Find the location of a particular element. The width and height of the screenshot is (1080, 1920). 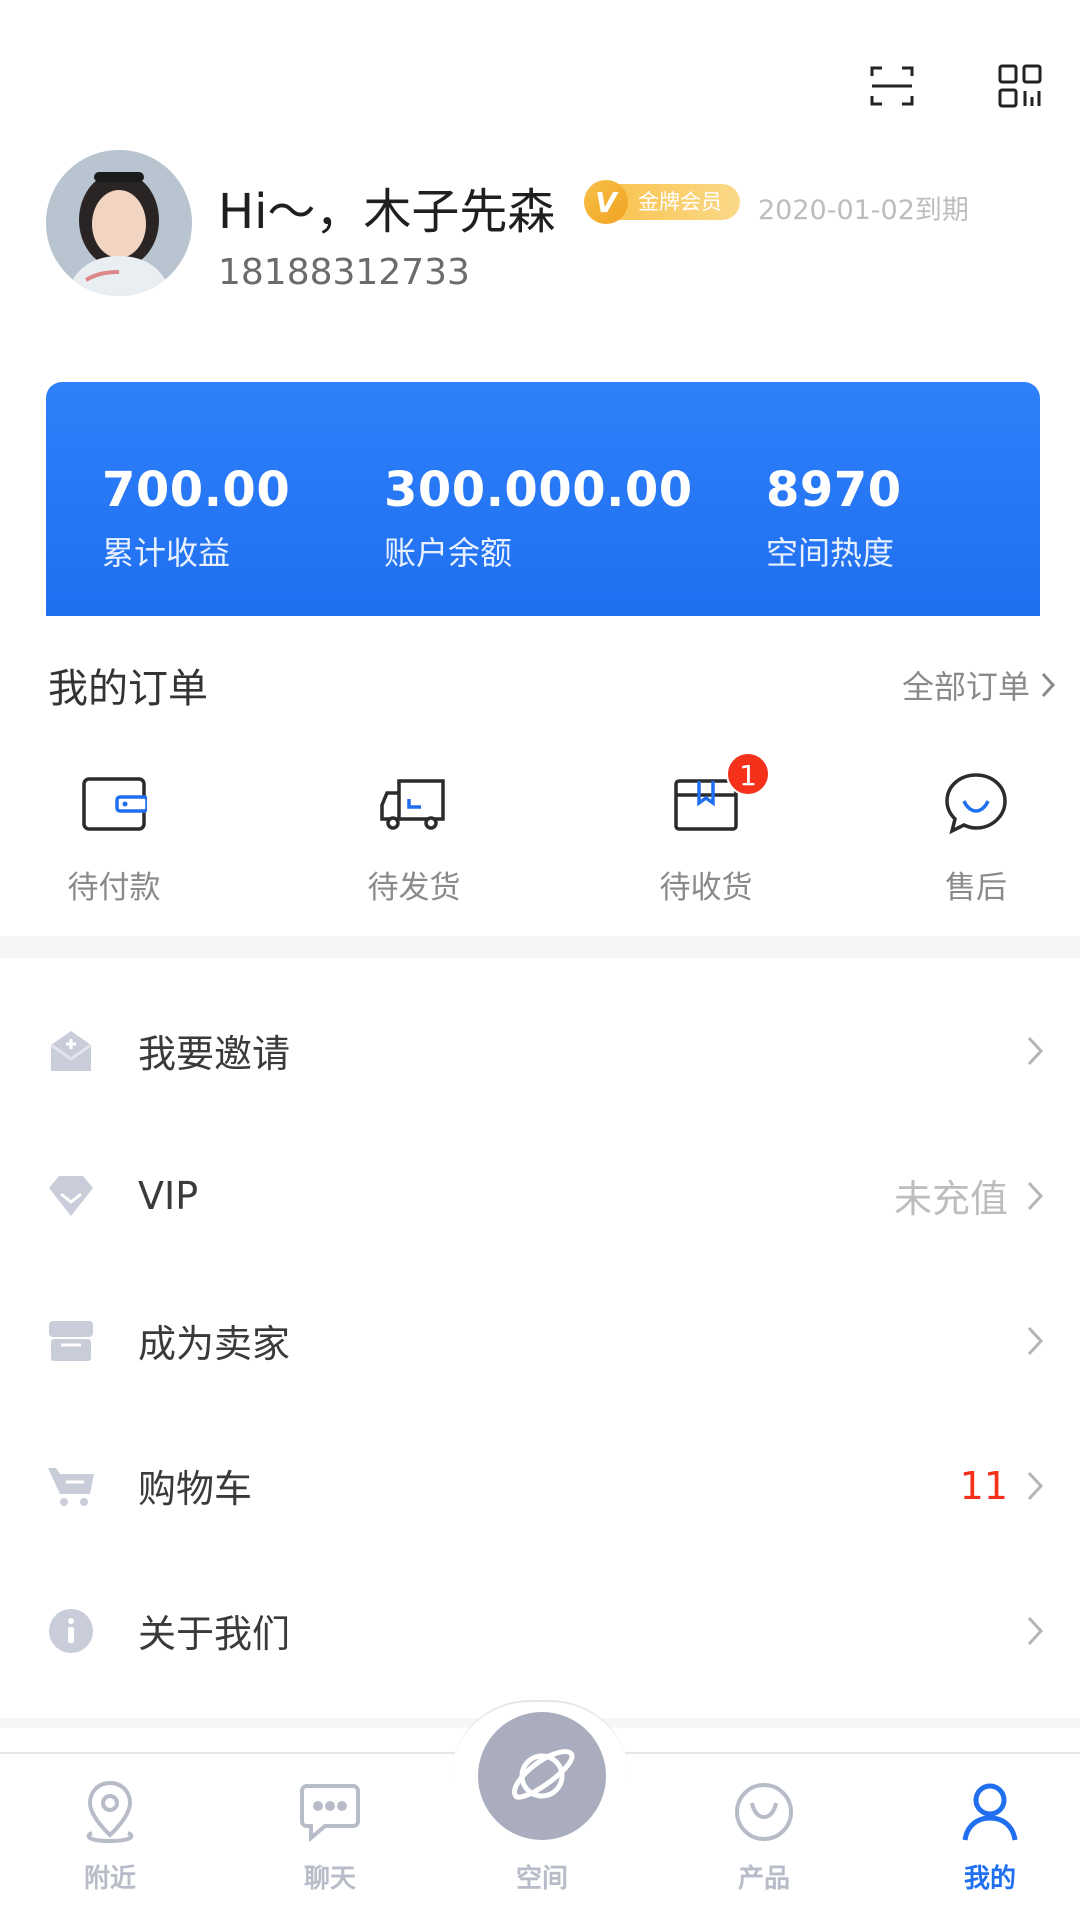

order-label: 待付款 is located at coordinates (114, 888).